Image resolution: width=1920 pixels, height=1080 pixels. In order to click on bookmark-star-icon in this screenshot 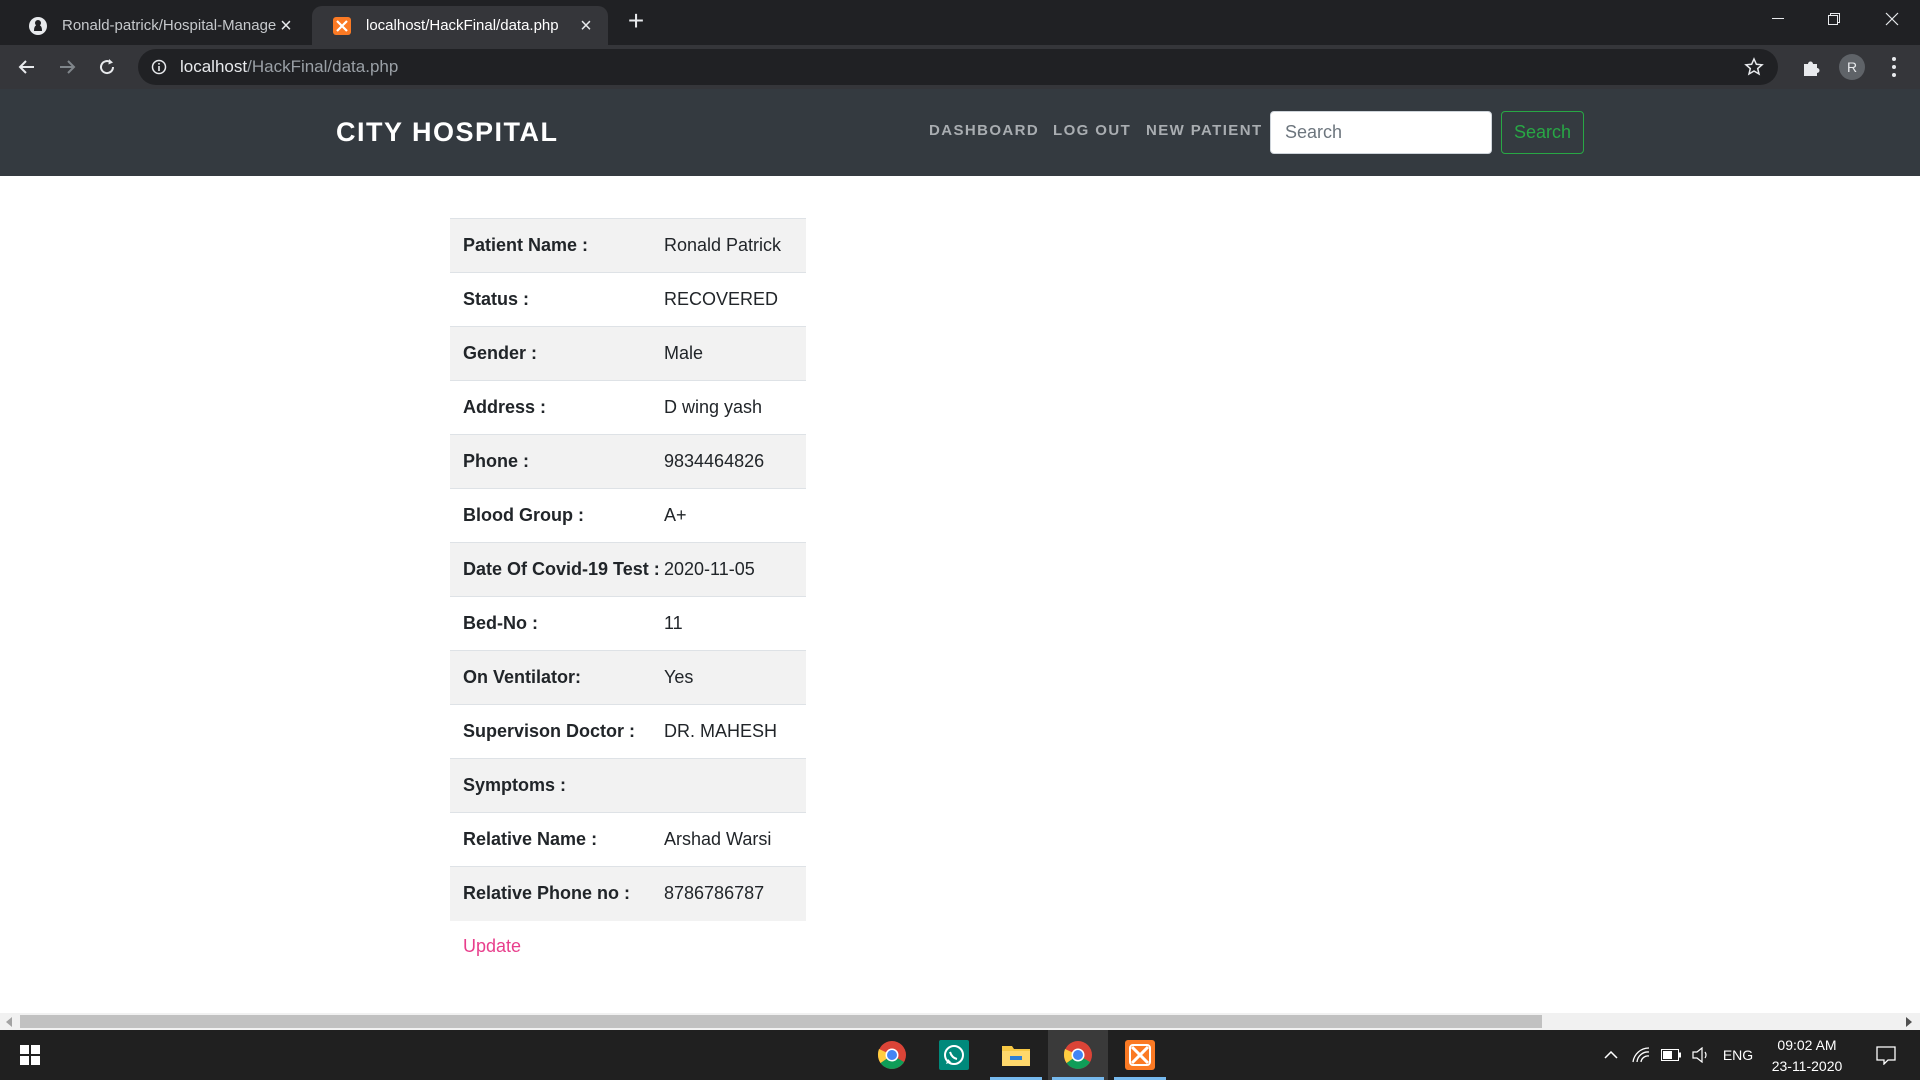, I will do `click(1754, 67)`.